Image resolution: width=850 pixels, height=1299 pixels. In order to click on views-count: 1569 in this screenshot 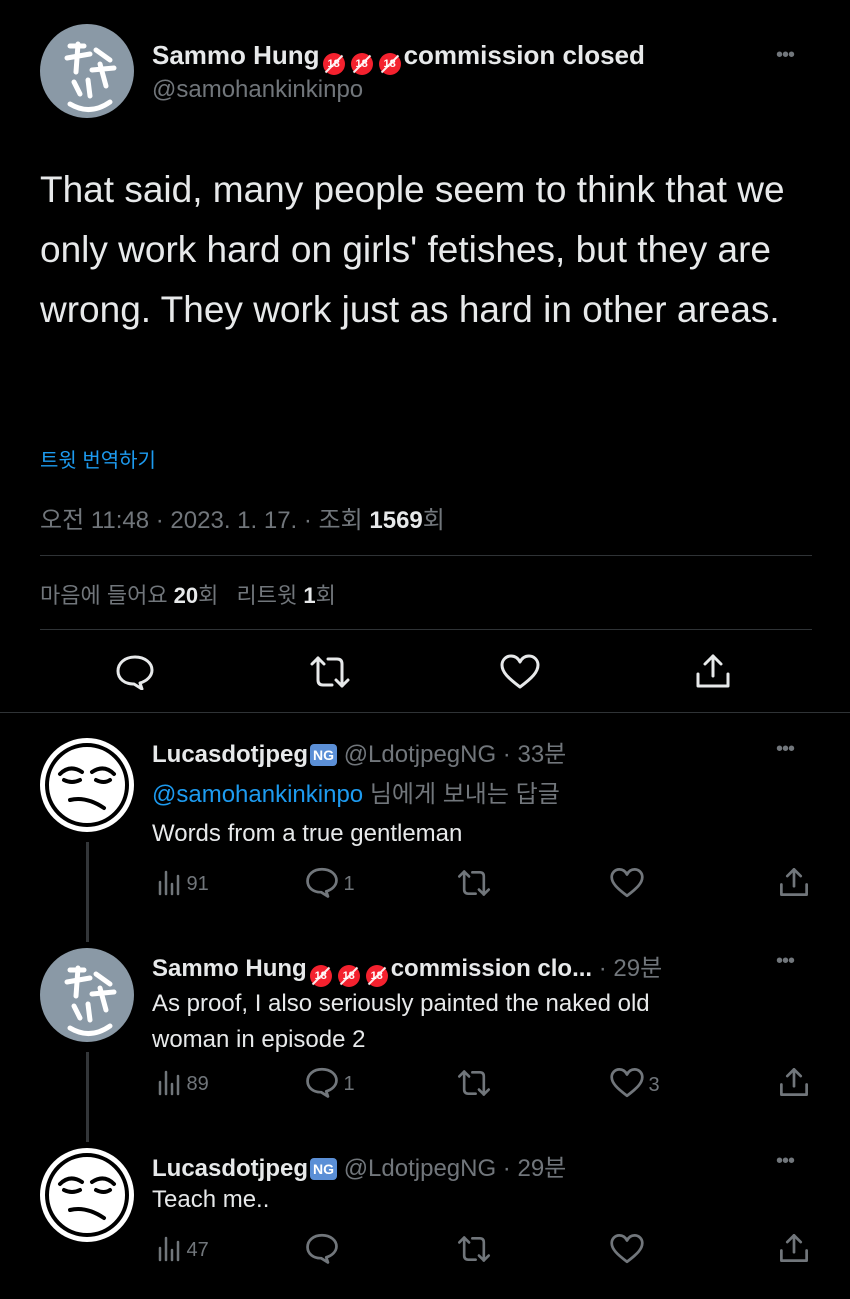, I will do `click(396, 520)`.